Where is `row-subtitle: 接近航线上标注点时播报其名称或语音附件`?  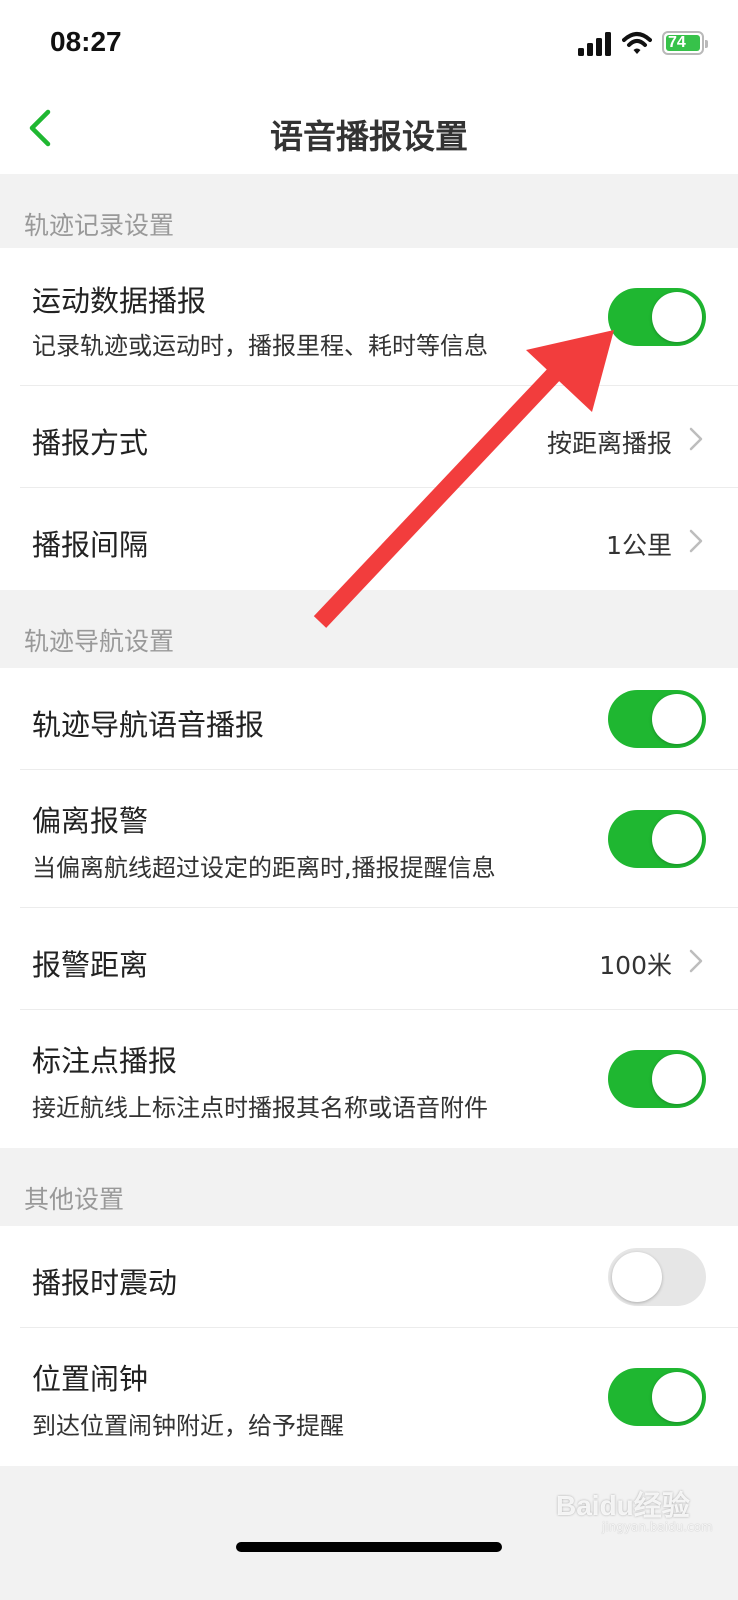
row-subtitle: 接近航线上标注点时播报其名称或语音附件 is located at coordinates (260, 1108).